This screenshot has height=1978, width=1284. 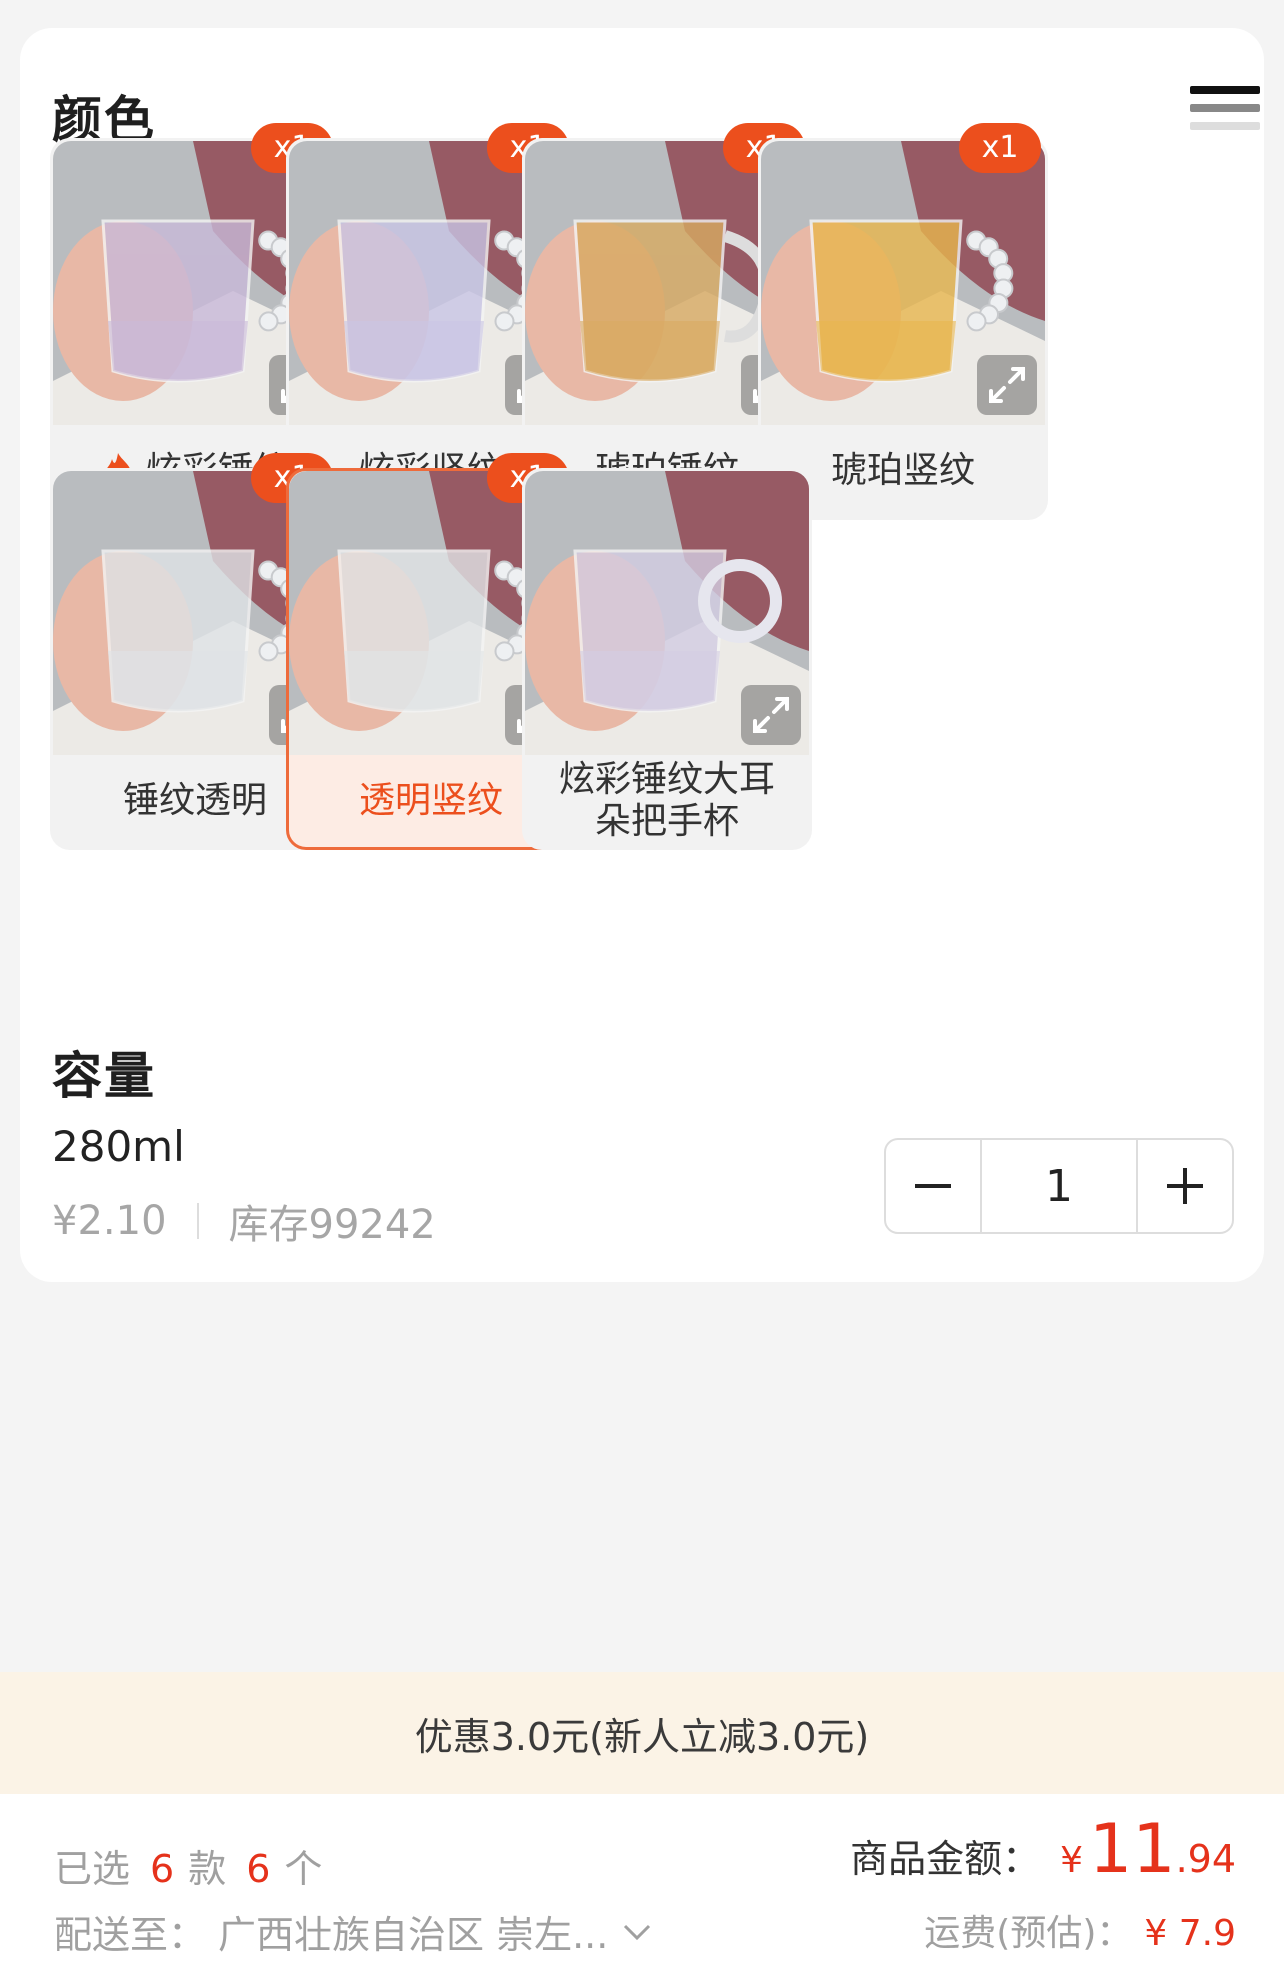 What do you see at coordinates (118, 1146) in the screenshot?
I see `capacity-option-name: 280ml` at bounding box center [118, 1146].